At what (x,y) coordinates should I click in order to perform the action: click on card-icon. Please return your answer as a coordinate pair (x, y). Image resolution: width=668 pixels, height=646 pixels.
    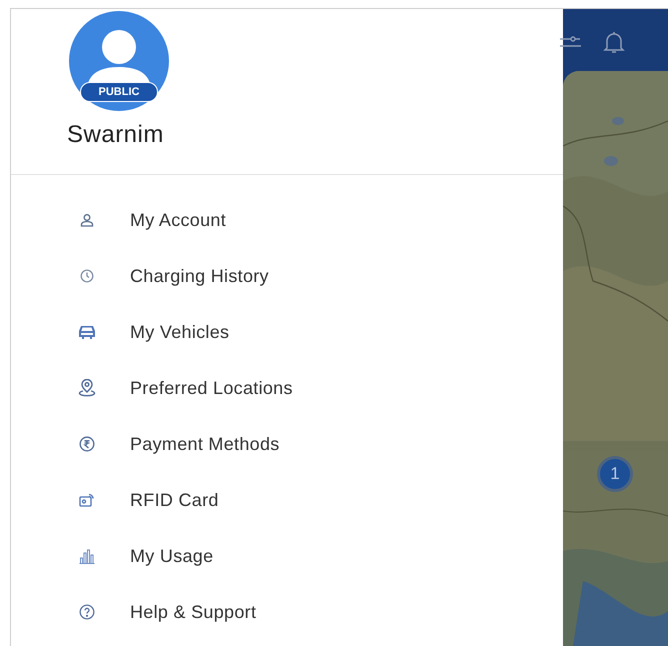
    Looking at the image, I should click on (87, 500).